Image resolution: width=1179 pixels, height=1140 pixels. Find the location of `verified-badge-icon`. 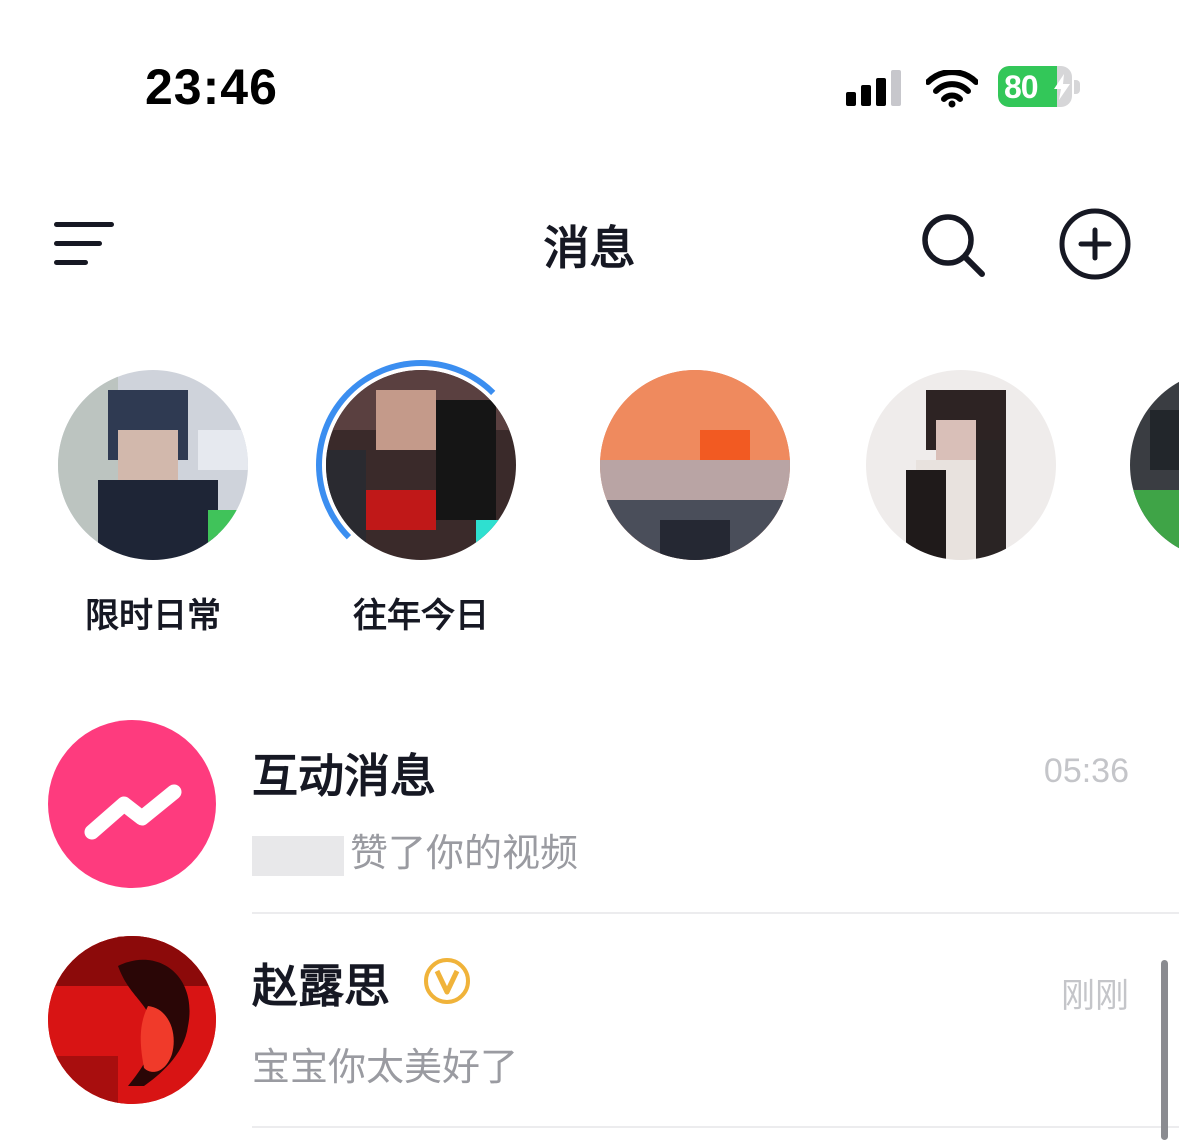

verified-badge-icon is located at coordinates (447, 981).